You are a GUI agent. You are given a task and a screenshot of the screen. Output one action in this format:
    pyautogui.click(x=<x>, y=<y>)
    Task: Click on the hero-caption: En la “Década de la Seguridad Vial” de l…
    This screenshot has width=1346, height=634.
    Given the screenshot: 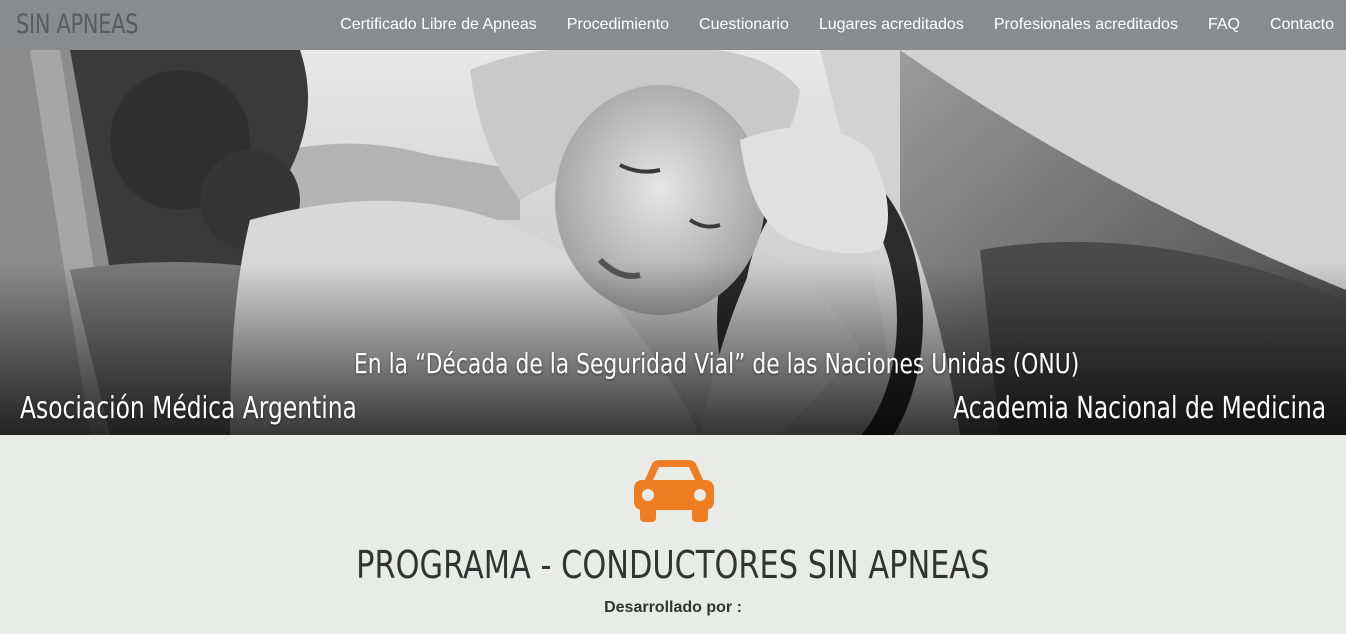 What is the action you would take?
    pyautogui.click(x=717, y=363)
    